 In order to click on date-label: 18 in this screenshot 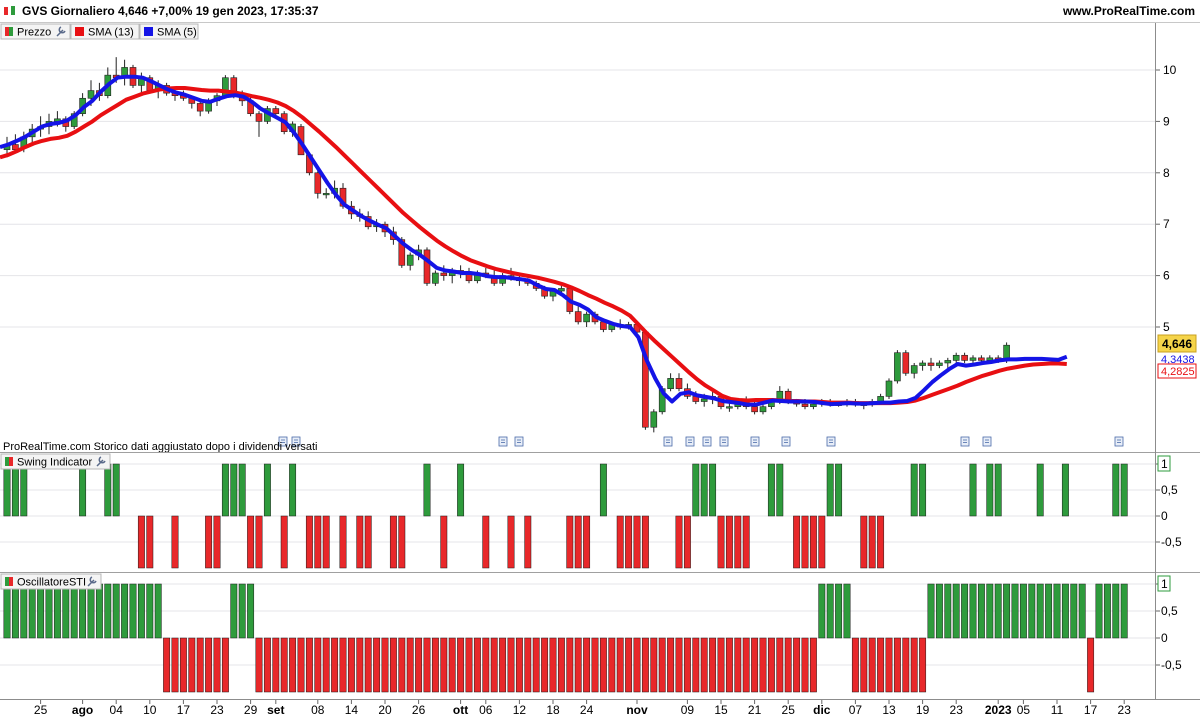, I will do `click(553, 710)`.